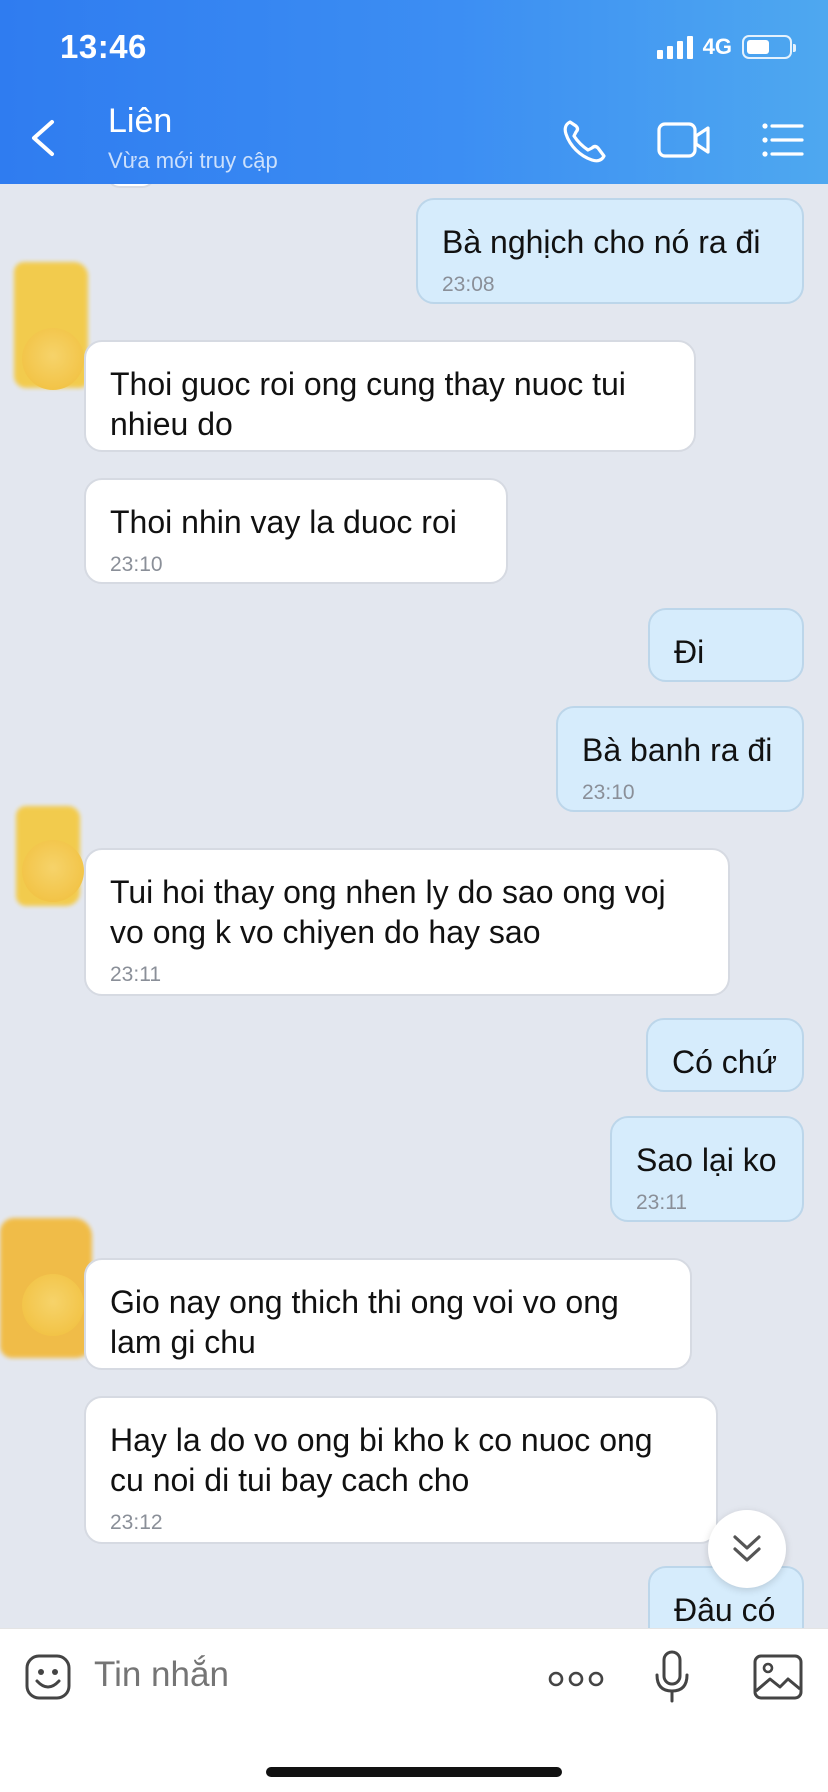 The image size is (828, 1792). Describe the element at coordinates (131, 186) in the screenshot. I see `clipped-message-edge` at that location.